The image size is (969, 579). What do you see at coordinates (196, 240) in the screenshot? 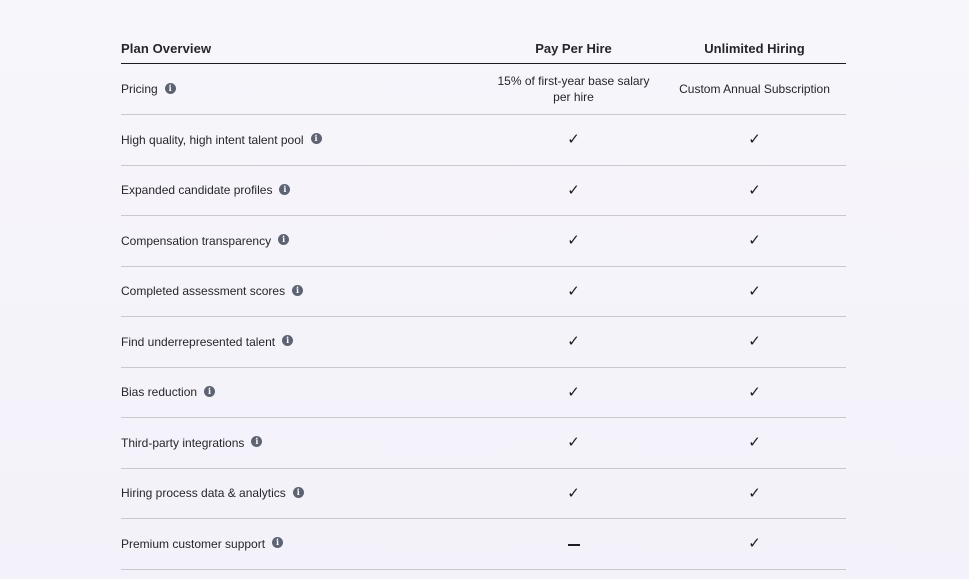
I see `feature-label: Compensation transparency` at bounding box center [196, 240].